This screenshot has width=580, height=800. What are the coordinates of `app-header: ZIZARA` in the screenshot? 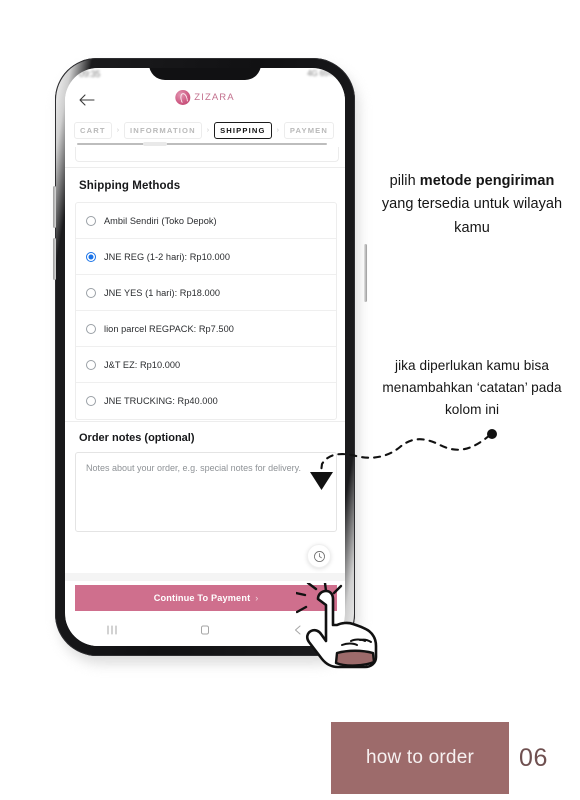 It's located at (205, 101).